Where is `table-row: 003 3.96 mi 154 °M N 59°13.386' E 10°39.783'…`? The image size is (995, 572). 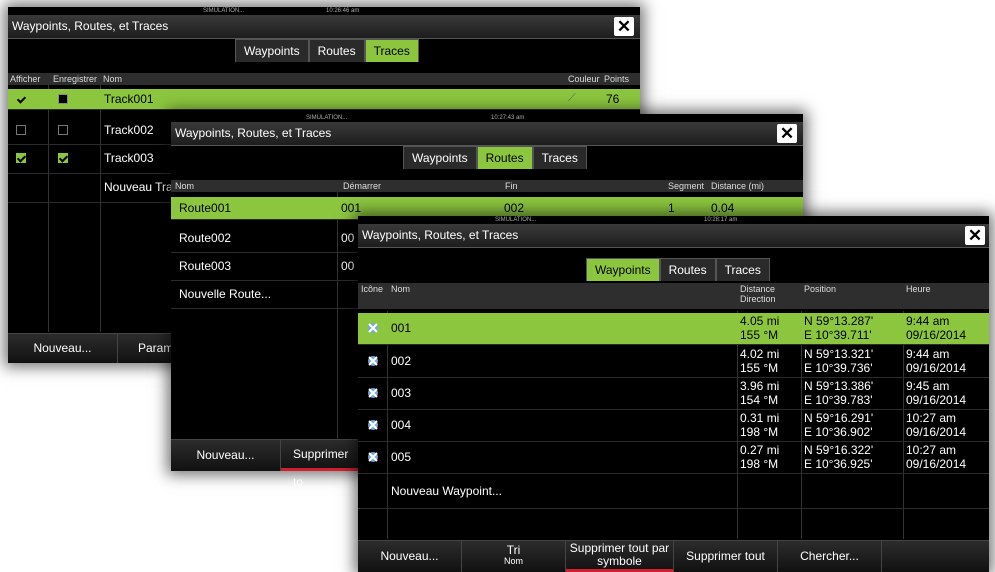
table-row: 003 3.96 mi 154 °M N 59°13.386' E 10°39.783'… is located at coordinates (673, 394).